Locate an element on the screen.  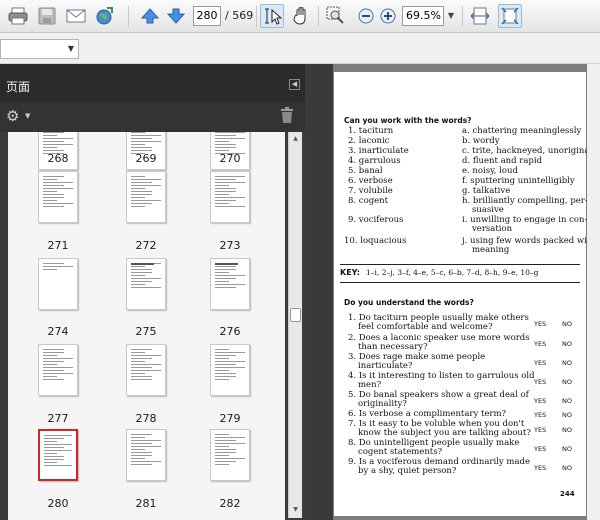
thumbnail-label: 279 is located at coordinates (230, 418).